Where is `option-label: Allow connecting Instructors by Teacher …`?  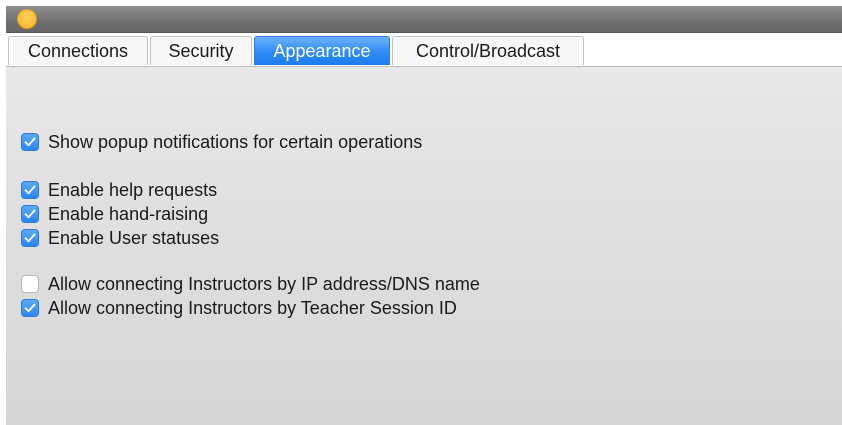 option-label: Allow connecting Instructors by Teacher … is located at coordinates (252, 307).